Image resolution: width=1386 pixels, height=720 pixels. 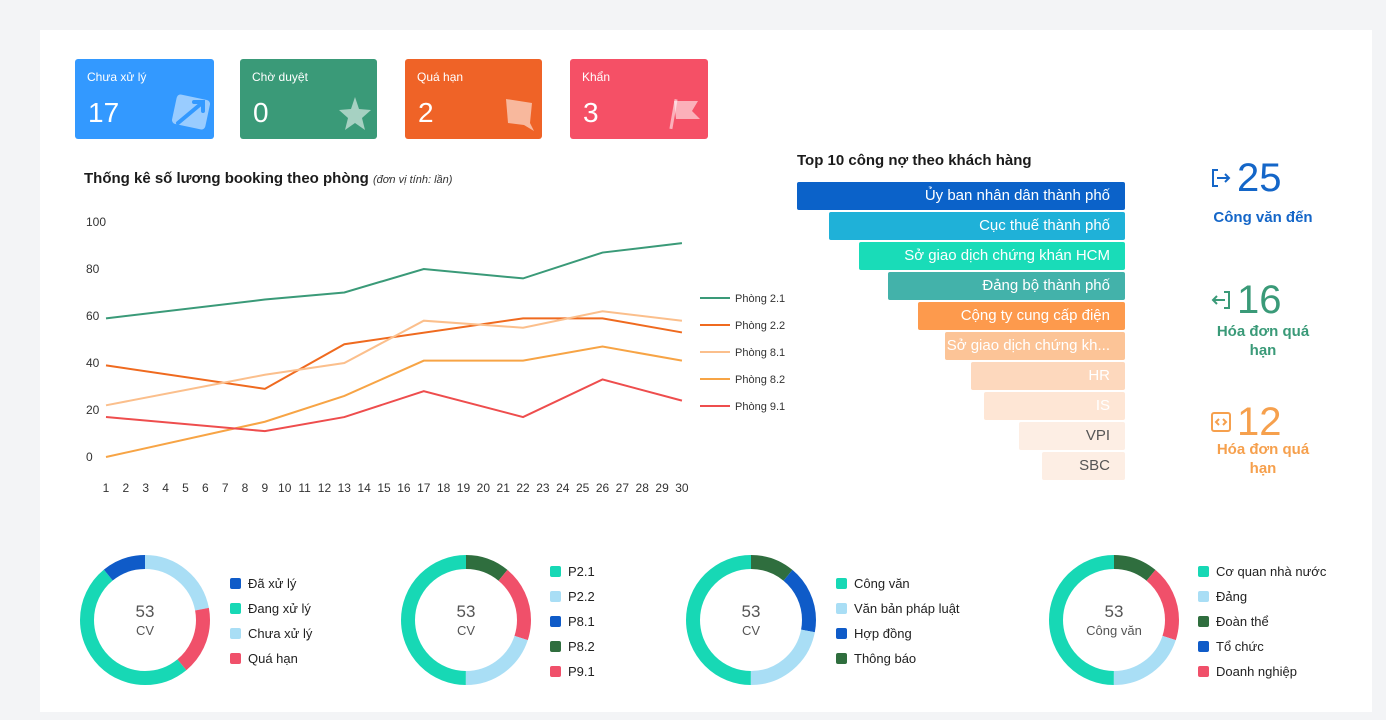 I want to click on legend-item: Chưa xử lý, so click(x=271, y=633).